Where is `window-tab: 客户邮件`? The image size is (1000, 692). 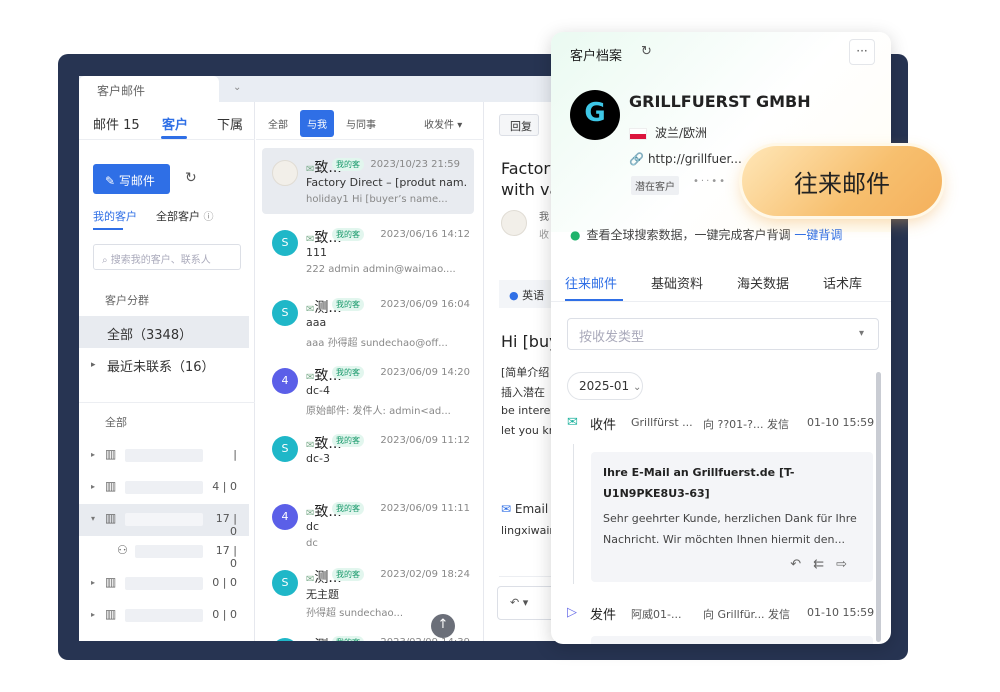 window-tab: 客户邮件 is located at coordinates (149, 89).